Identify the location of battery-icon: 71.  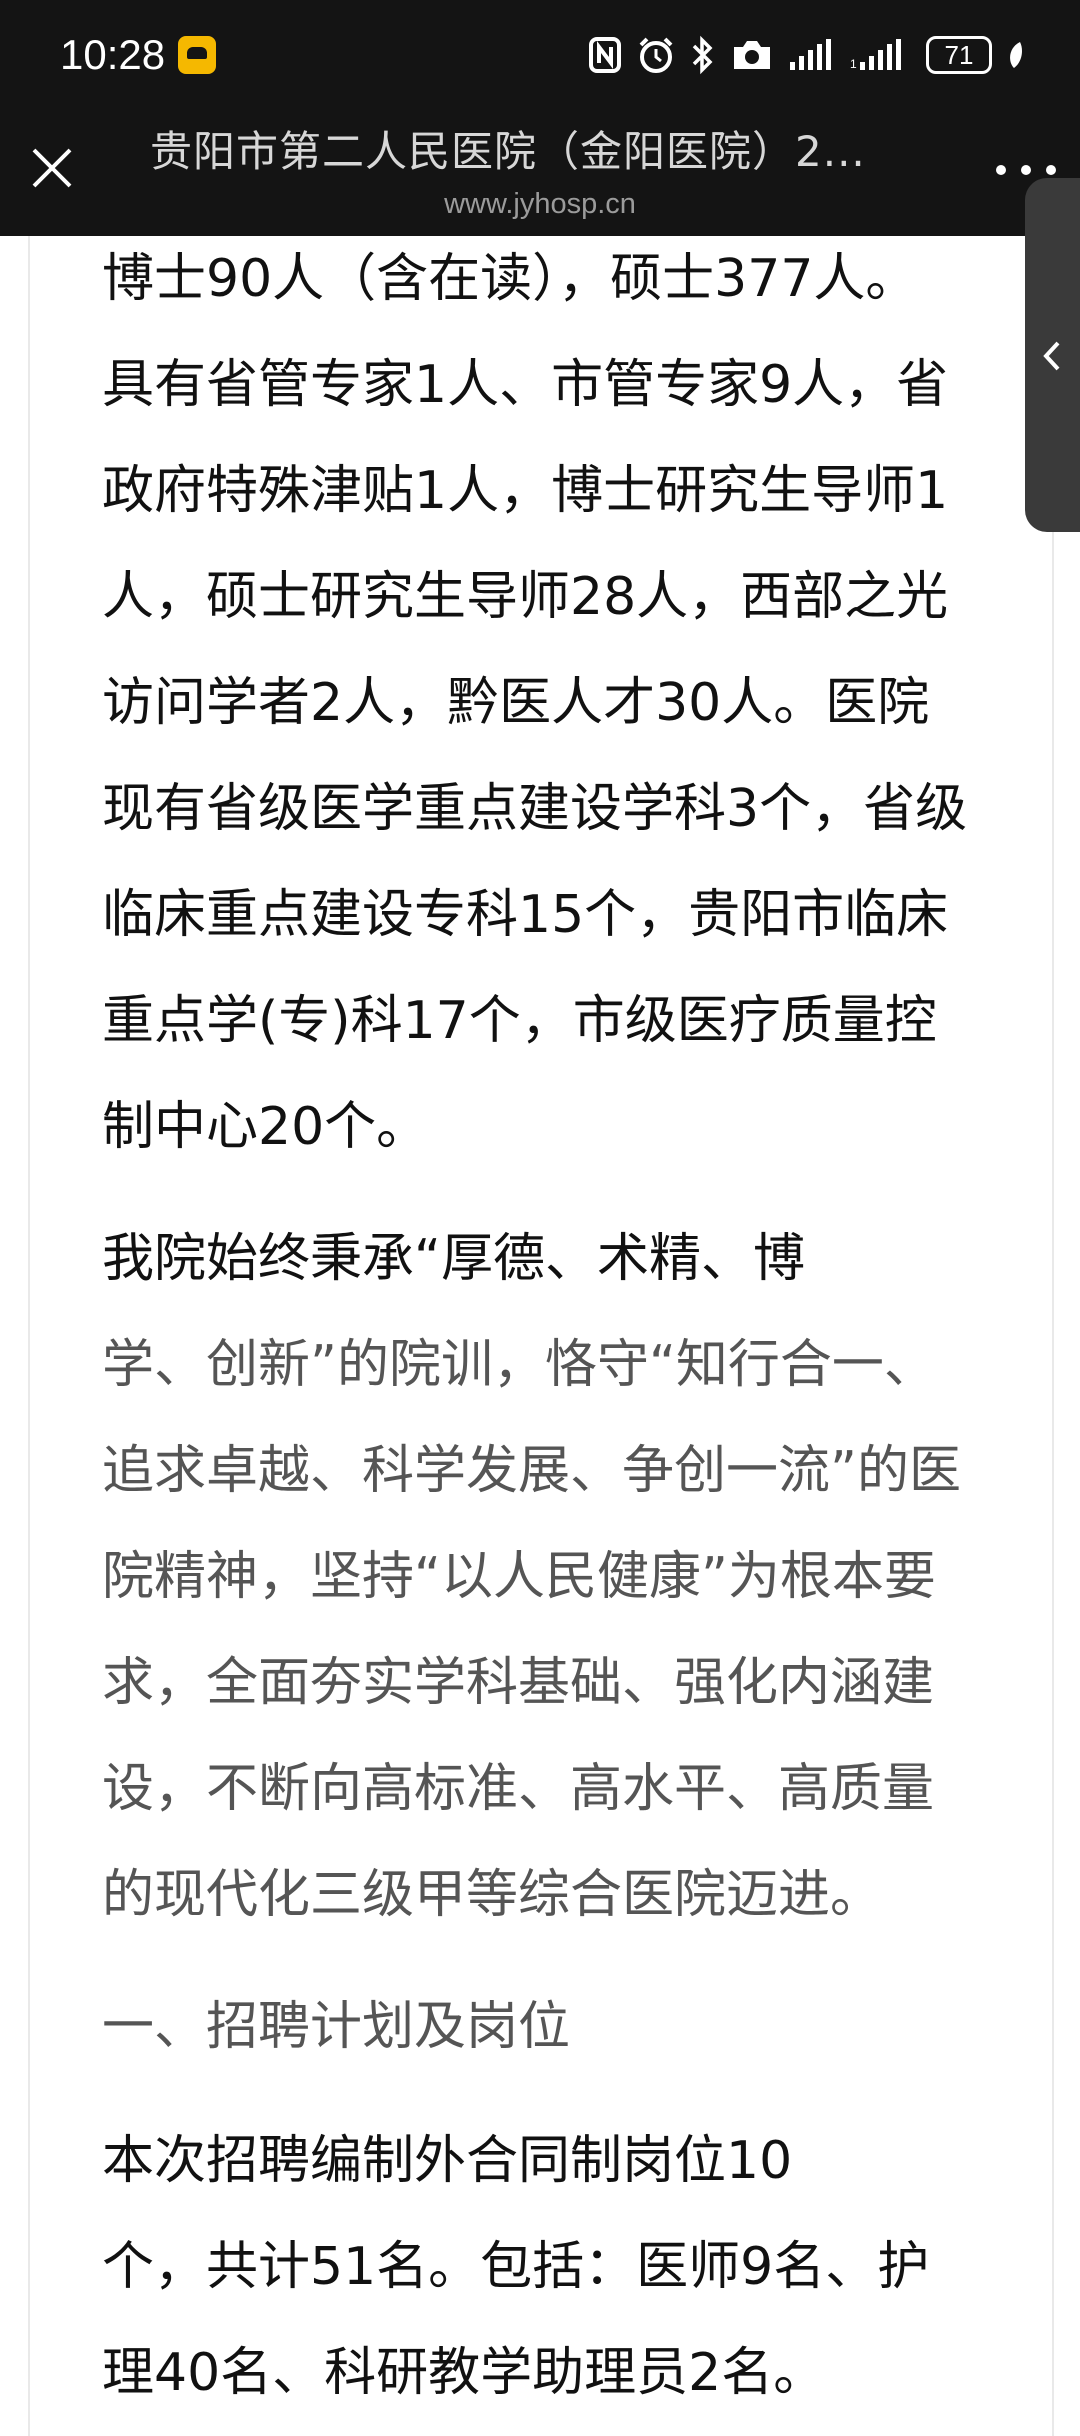
(959, 55).